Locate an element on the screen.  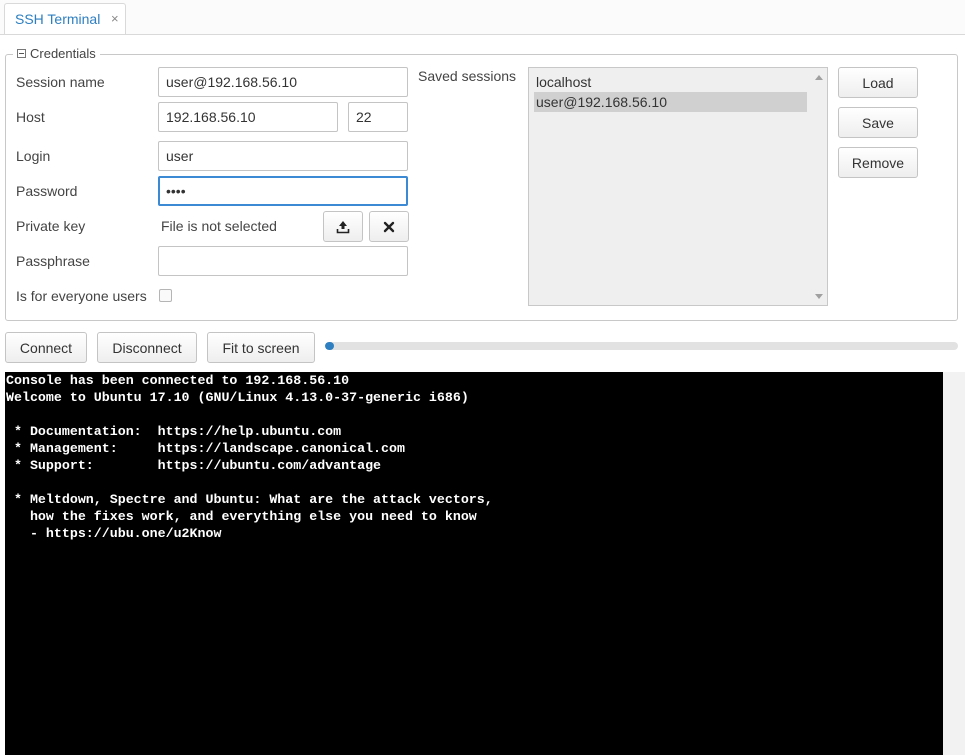
scroll-down-icon is located at coordinates (819, 296).